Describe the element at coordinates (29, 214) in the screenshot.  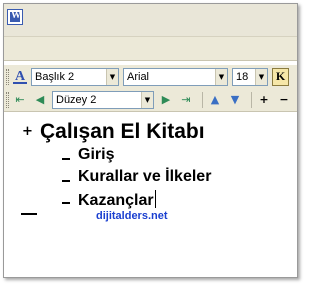
I see `body-text-marker-icon` at that location.